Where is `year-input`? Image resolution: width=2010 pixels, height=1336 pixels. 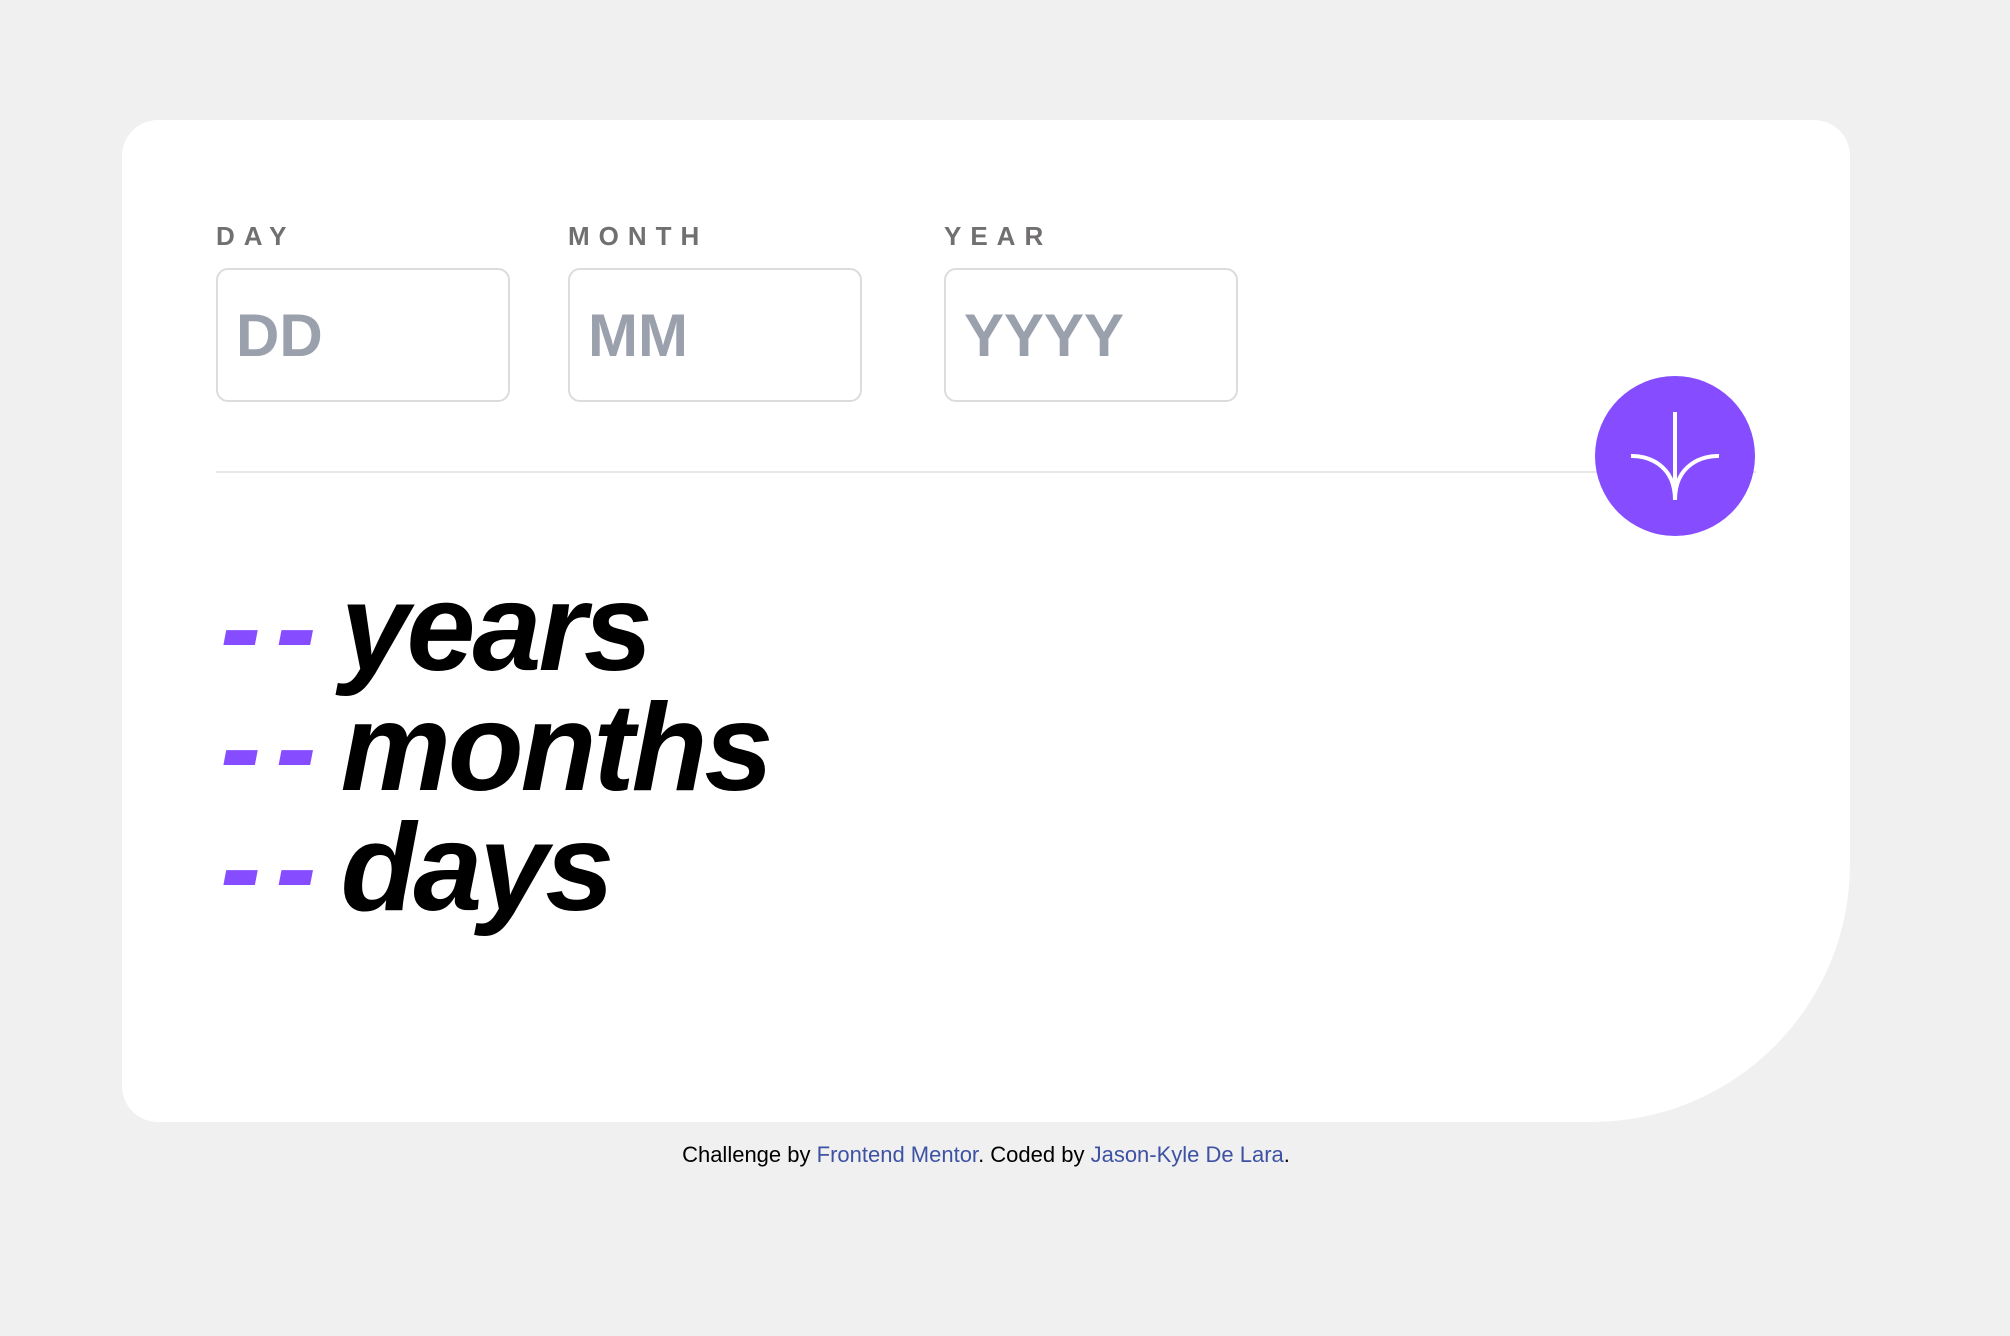 year-input is located at coordinates (1091, 335).